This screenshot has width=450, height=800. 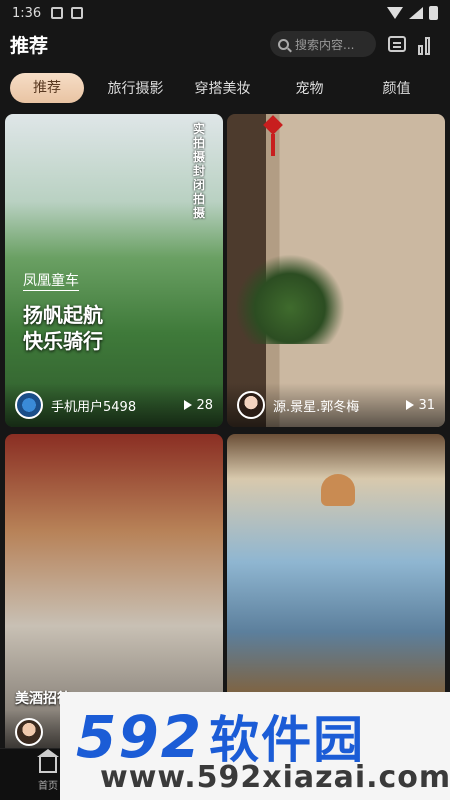 I want to click on thumbnail-vertical-caption: 实拍摄 封闭拍摄, so click(x=199, y=171).